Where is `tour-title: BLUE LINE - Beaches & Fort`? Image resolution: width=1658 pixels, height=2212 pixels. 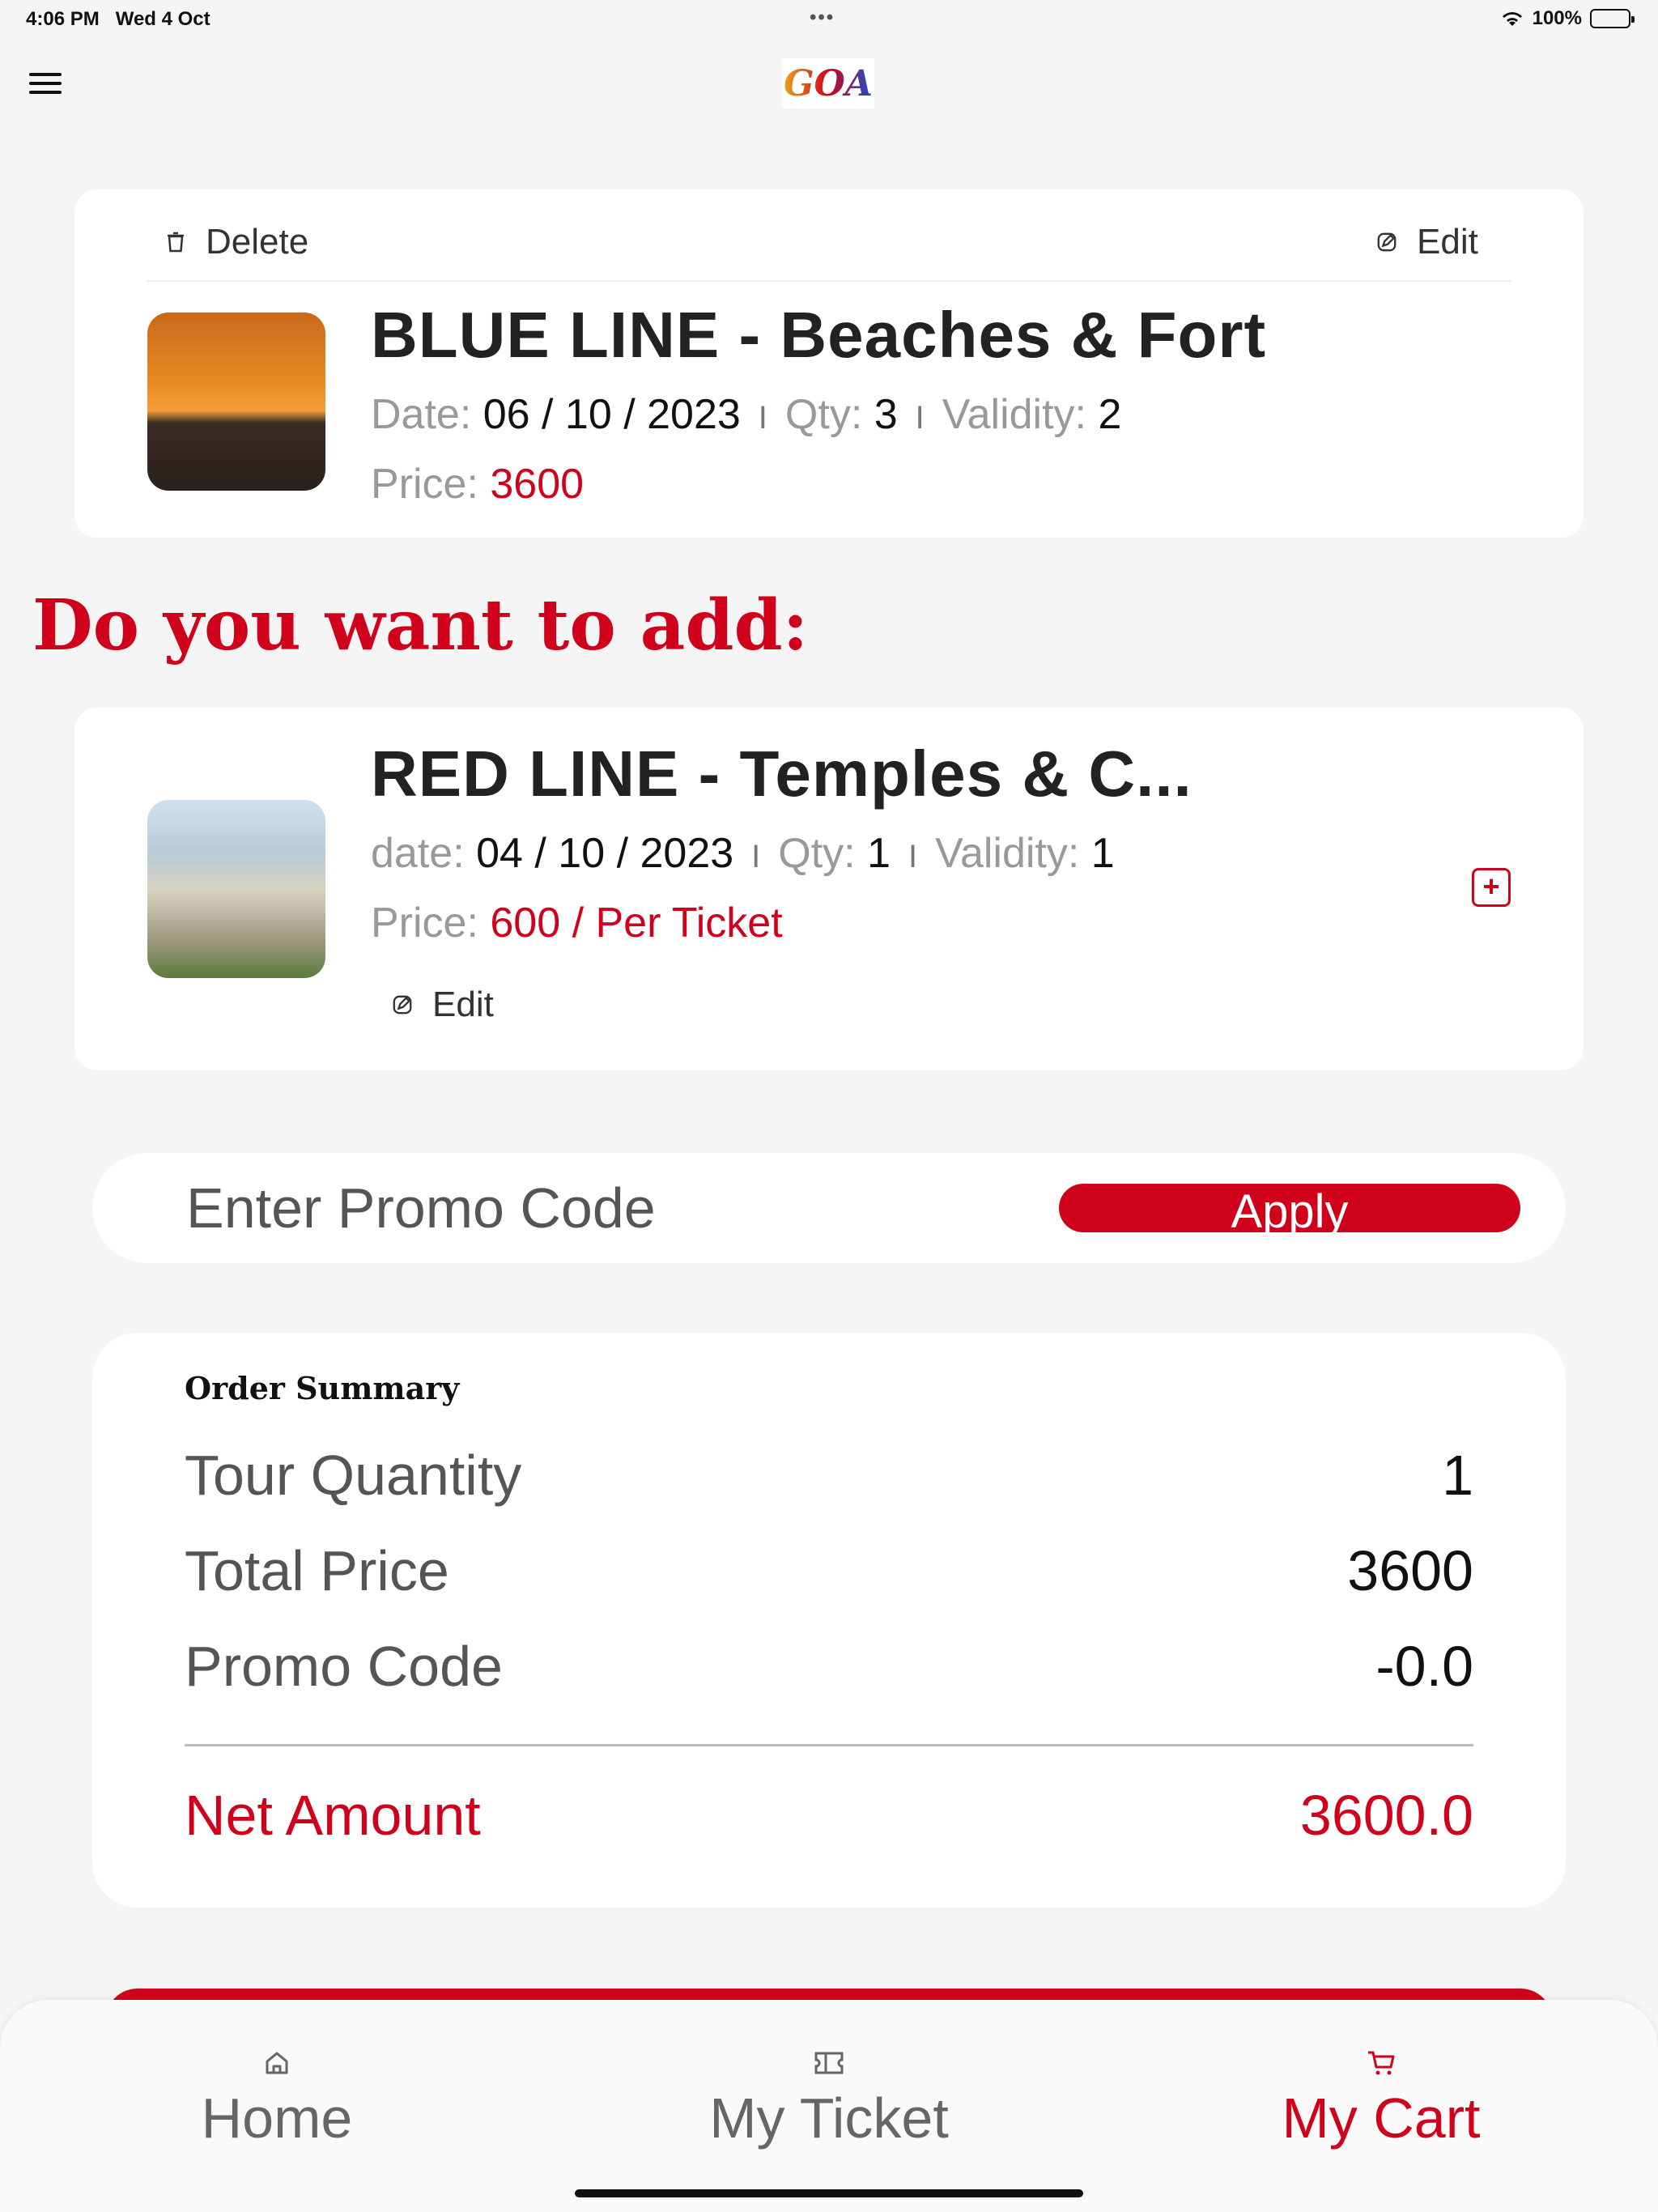
tour-title: BLUE LINE - Beaches & Fort is located at coordinates (819, 335).